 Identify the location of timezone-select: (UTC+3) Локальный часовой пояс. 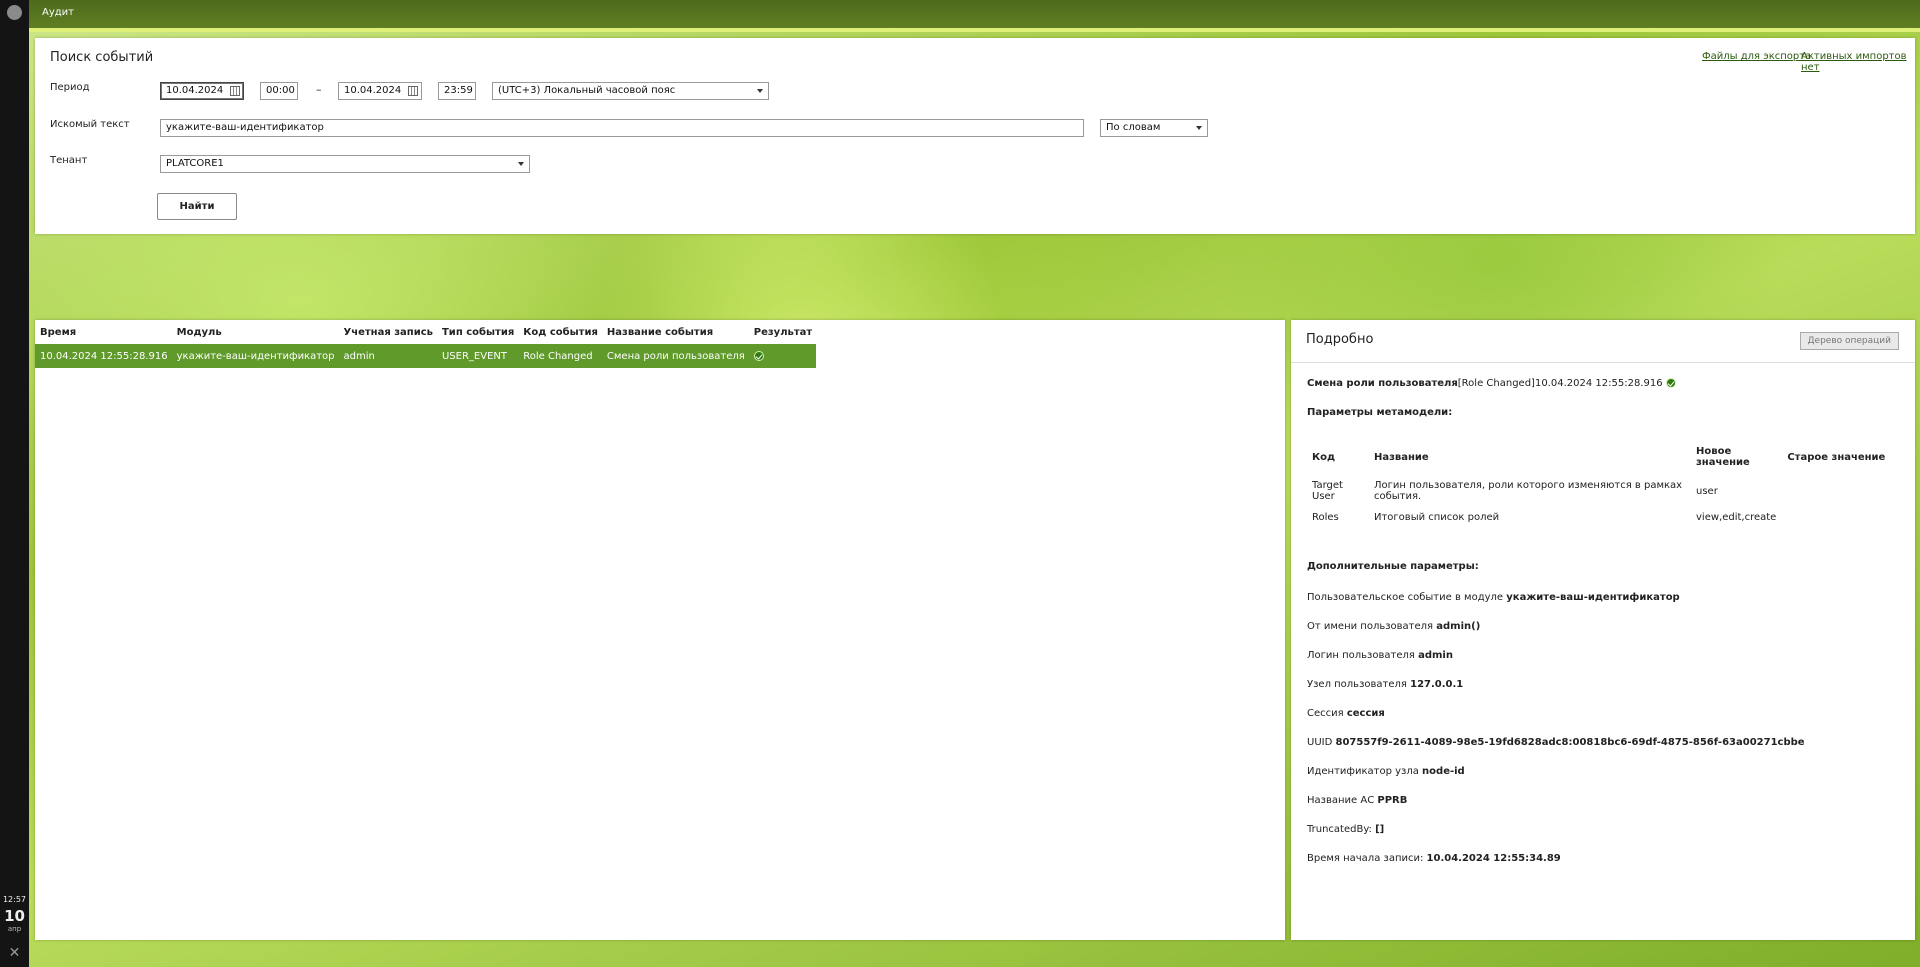
(630, 91).